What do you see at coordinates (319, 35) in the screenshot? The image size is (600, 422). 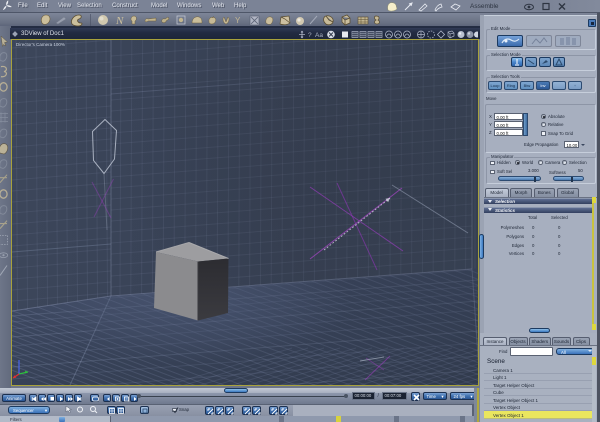 I see `svg-text: Aa` at bounding box center [319, 35].